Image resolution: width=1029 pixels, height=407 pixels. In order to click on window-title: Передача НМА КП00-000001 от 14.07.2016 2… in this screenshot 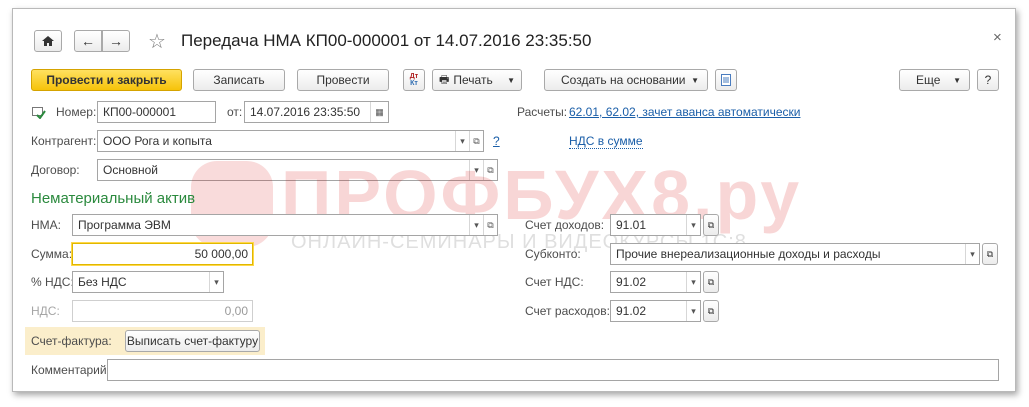, I will do `click(386, 40)`.